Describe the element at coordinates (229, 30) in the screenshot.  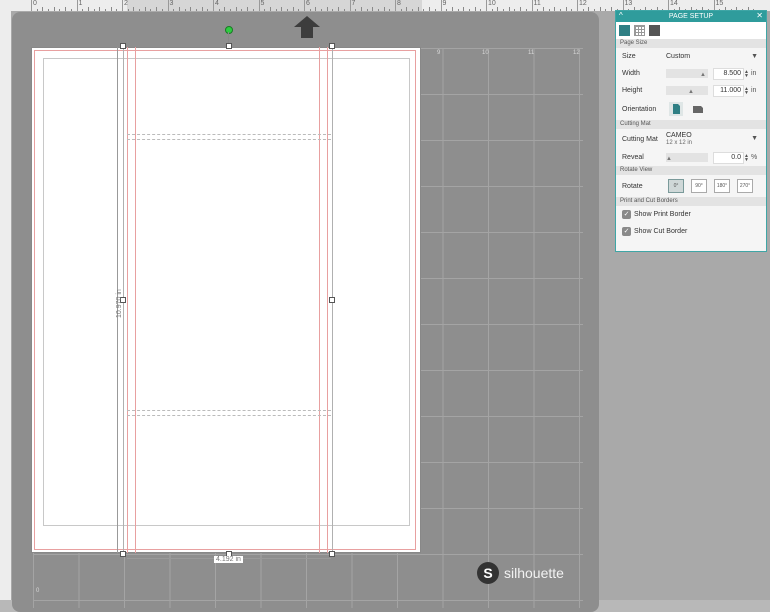
I see `rotate-handle` at that location.